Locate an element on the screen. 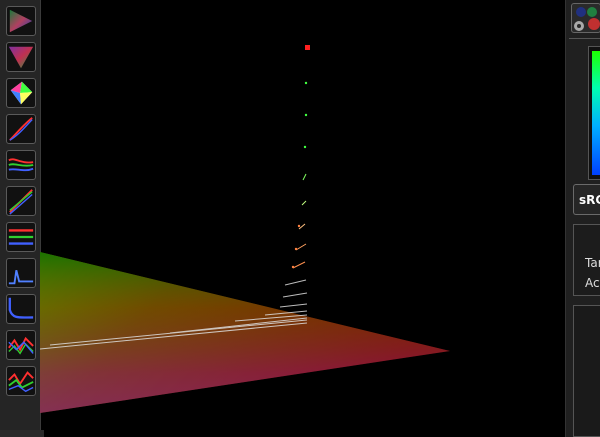 The image size is (600, 437). luminance-graph-button is located at coordinates (21, 273).